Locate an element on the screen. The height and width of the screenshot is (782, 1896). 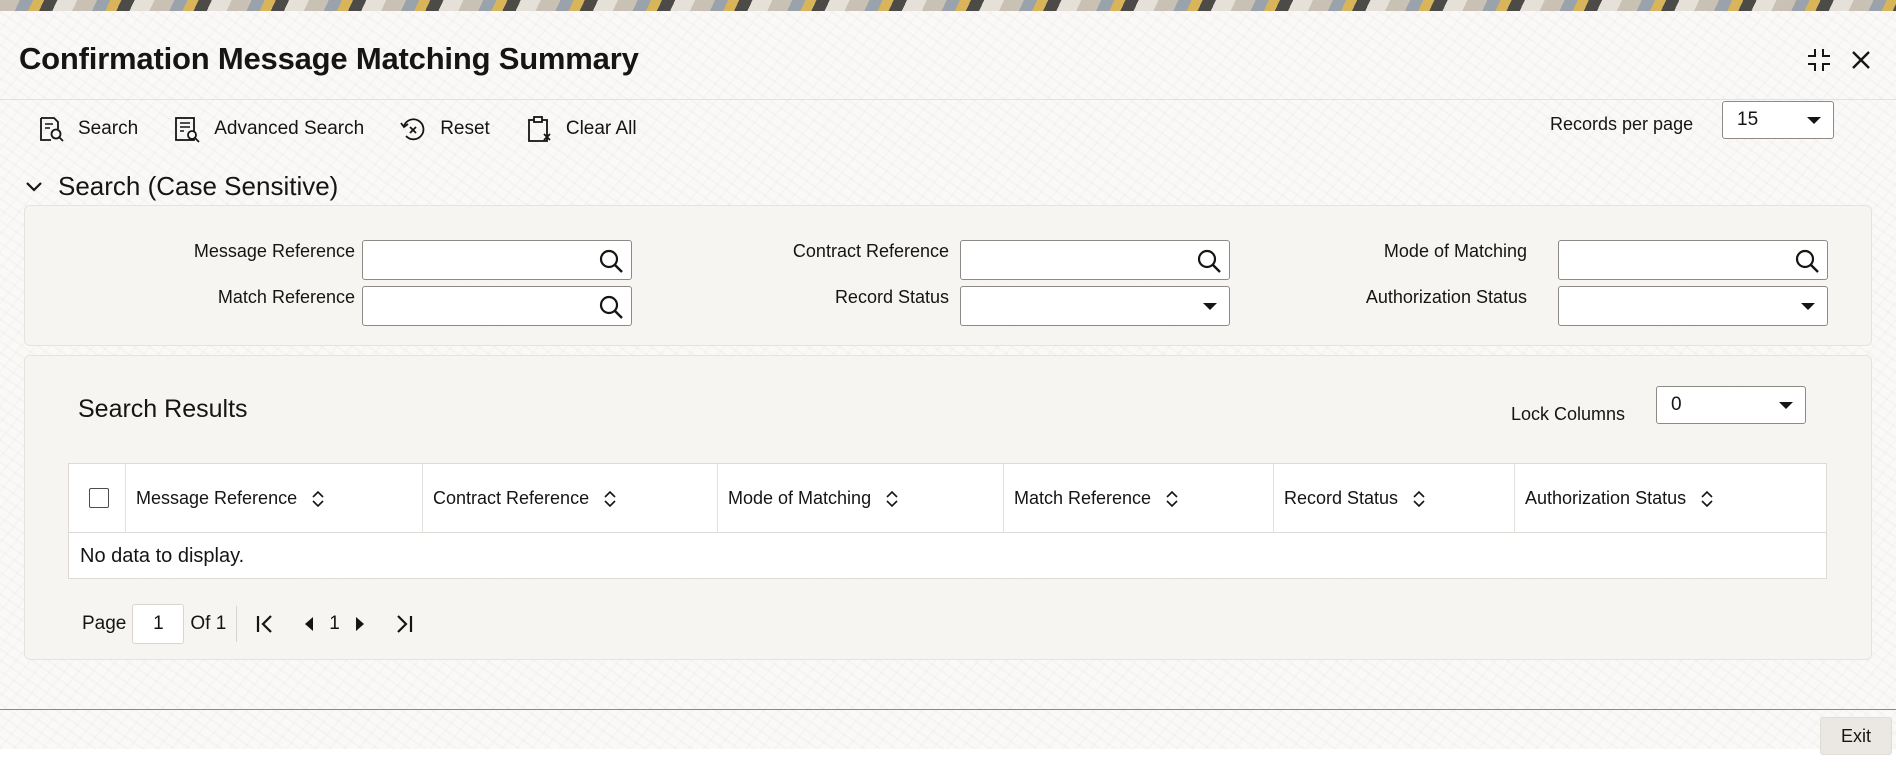
lock-columns-value: 0 is located at coordinates (1676, 404).